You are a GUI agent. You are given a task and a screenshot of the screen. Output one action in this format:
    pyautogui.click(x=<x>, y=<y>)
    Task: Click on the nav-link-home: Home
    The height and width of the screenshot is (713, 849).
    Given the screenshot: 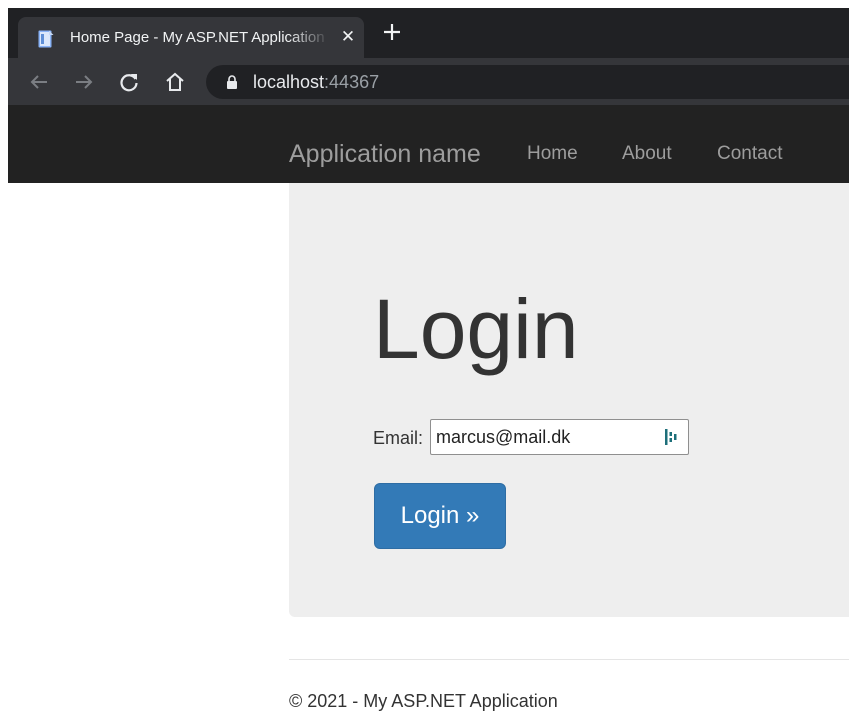 What is the action you would take?
    pyautogui.click(x=552, y=154)
    